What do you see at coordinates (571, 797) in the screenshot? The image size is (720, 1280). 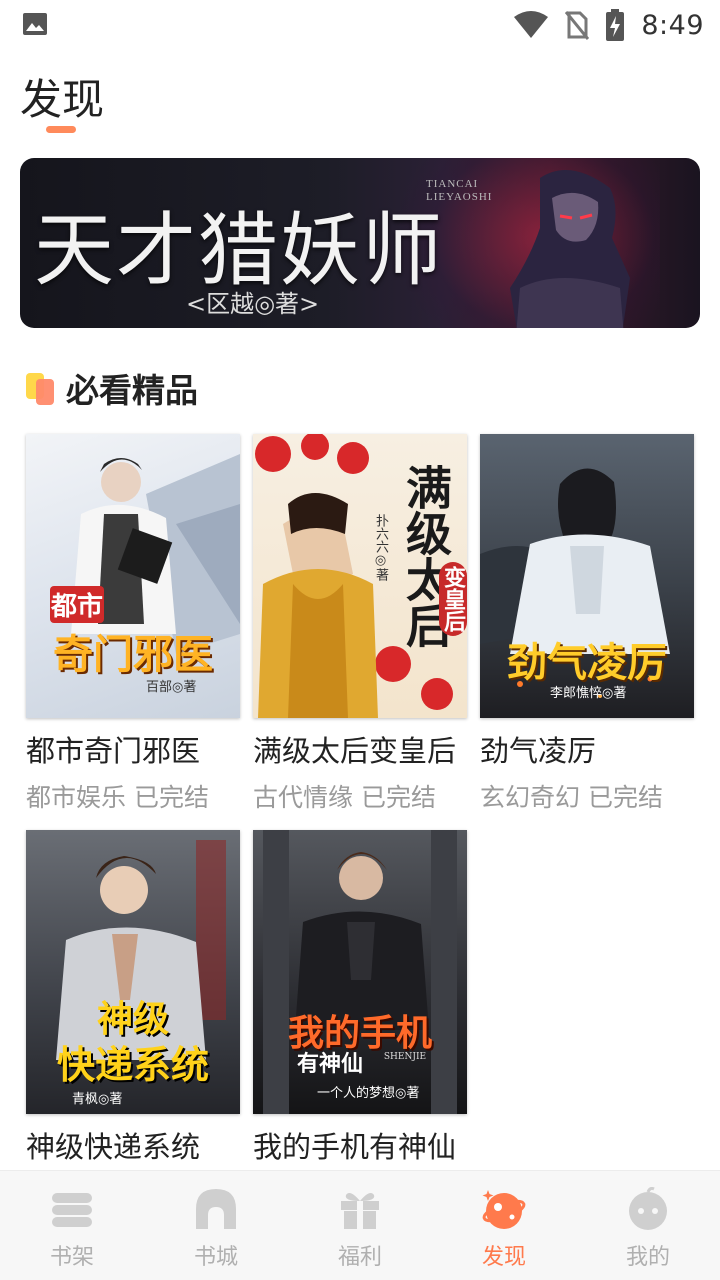 I see `book-meta: 玄幻奇幻 已完结` at bounding box center [571, 797].